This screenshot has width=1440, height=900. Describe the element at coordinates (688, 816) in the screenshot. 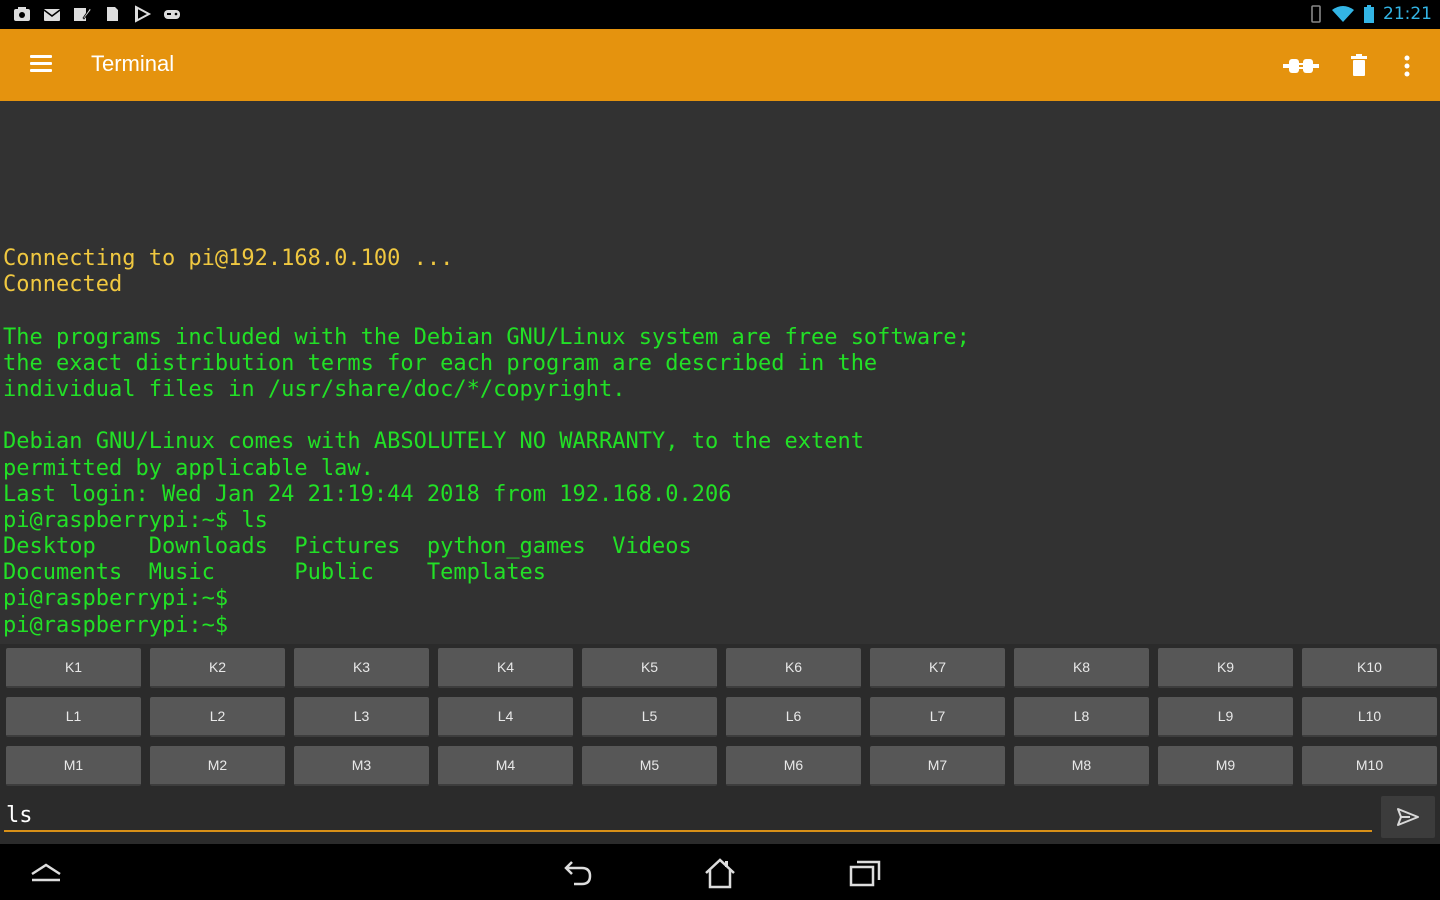

I see `command-input` at that location.